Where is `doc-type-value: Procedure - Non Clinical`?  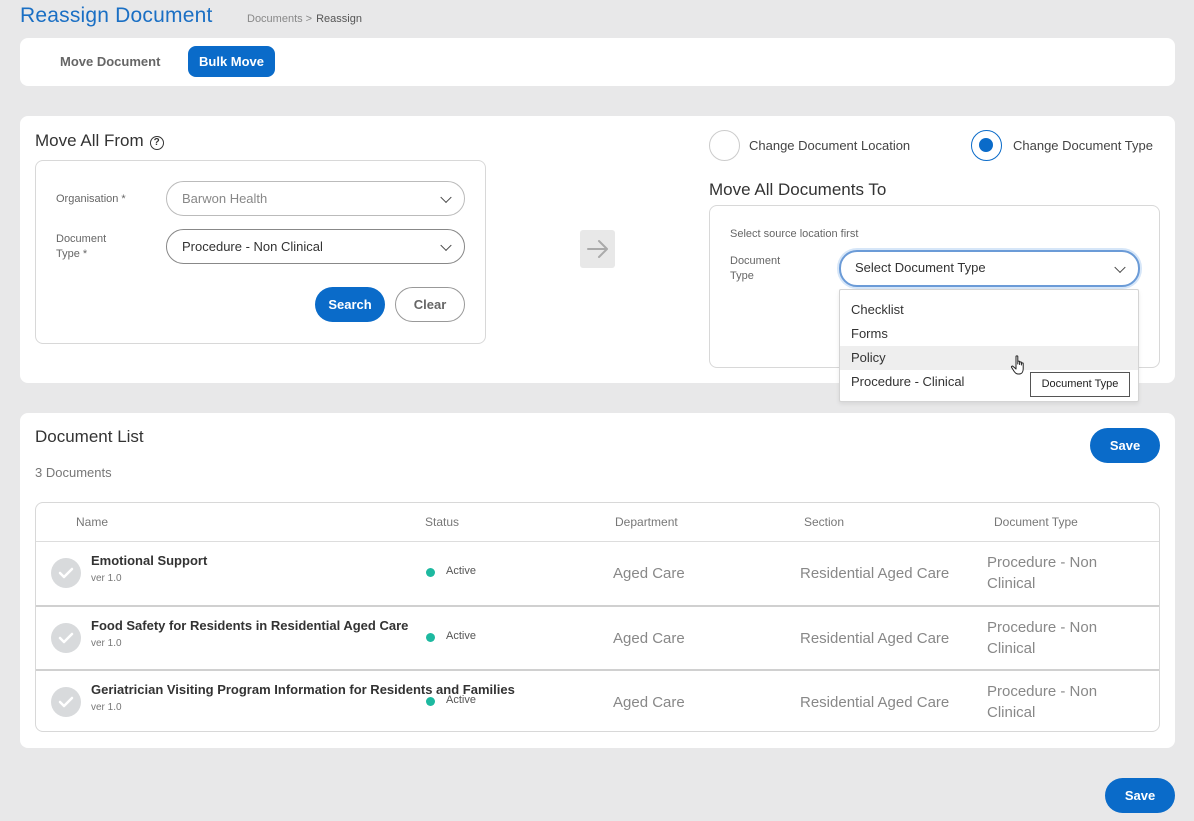
doc-type-value: Procedure - Non Clinical is located at coordinates (252, 246).